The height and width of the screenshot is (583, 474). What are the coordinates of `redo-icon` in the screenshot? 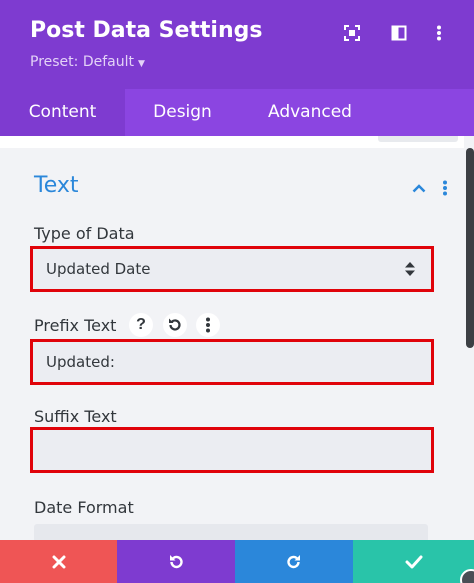 It's located at (293, 561).